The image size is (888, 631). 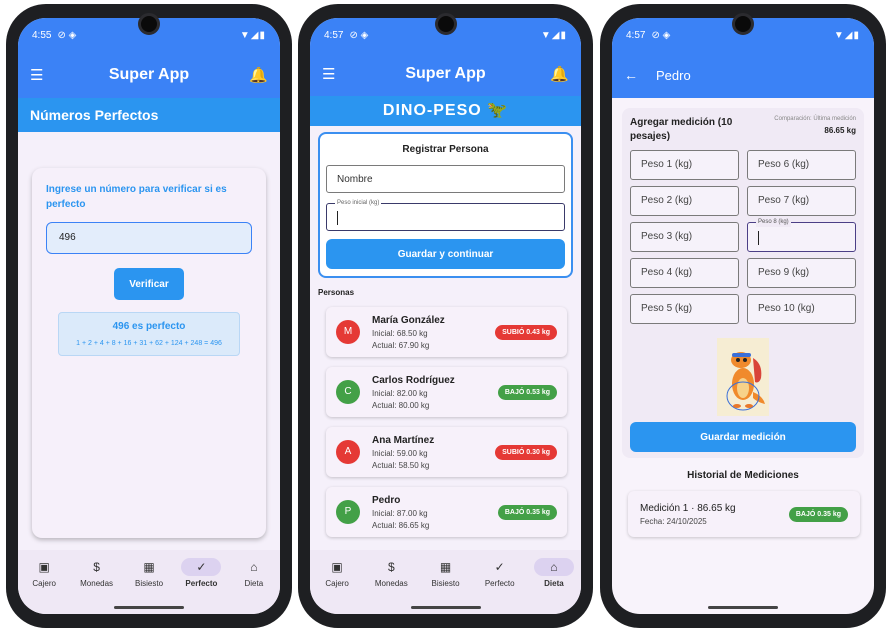 What do you see at coordinates (815, 130) in the screenshot?
I see `comparison: Comparación: Última medición 86.65 kg` at bounding box center [815, 130].